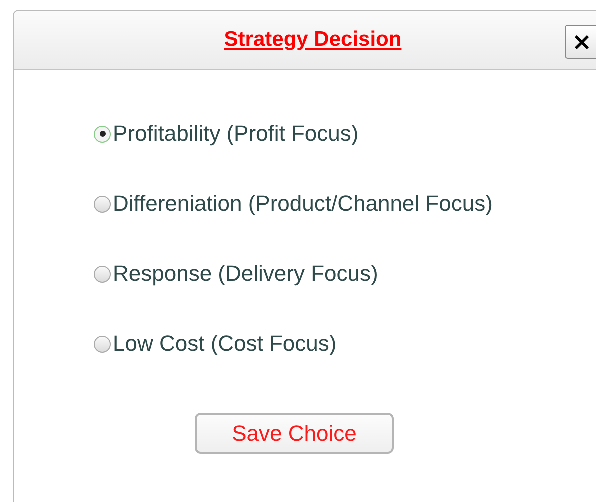 This screenshot has width=596, height=502. I want to click on option-label: Differeniation (Product/Channel Focus), so click(303, 204).